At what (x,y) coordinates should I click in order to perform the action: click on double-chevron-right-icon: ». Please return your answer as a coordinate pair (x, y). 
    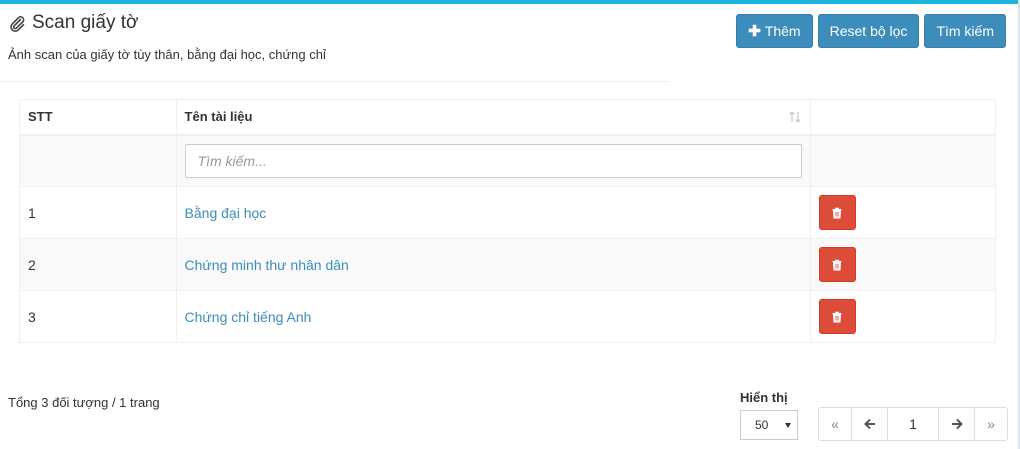
    Looking at the image, I should click on (991, 424).